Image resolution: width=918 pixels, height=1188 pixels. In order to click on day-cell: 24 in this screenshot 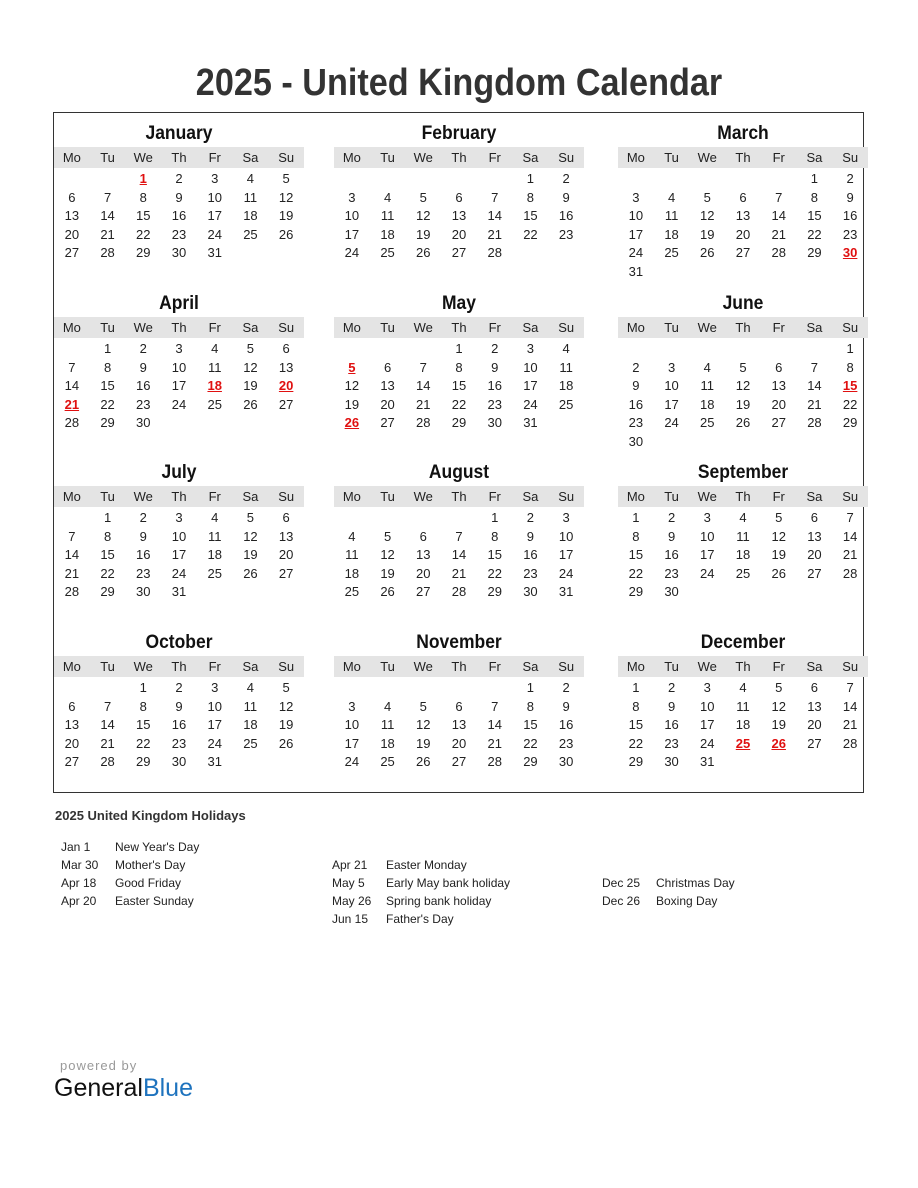, I will do `click(352, 253)`.